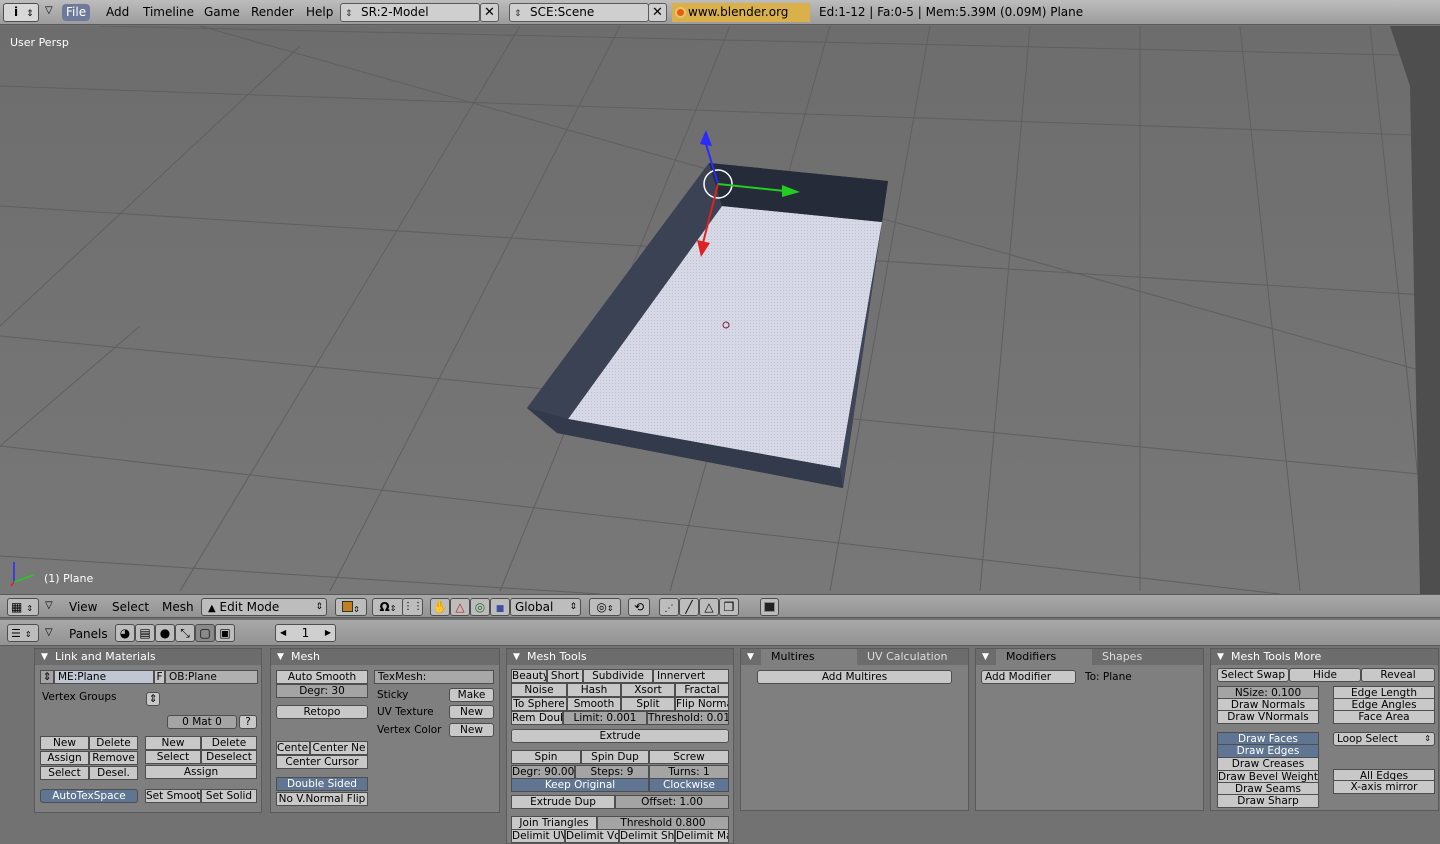 Image resolution: width=1440 pixels, height=844 pixels. What do you see at coordinates (639, 607) in the screenshot?
I see `proportional-falloff-button: ⟲` at bounding box center [639, 607].